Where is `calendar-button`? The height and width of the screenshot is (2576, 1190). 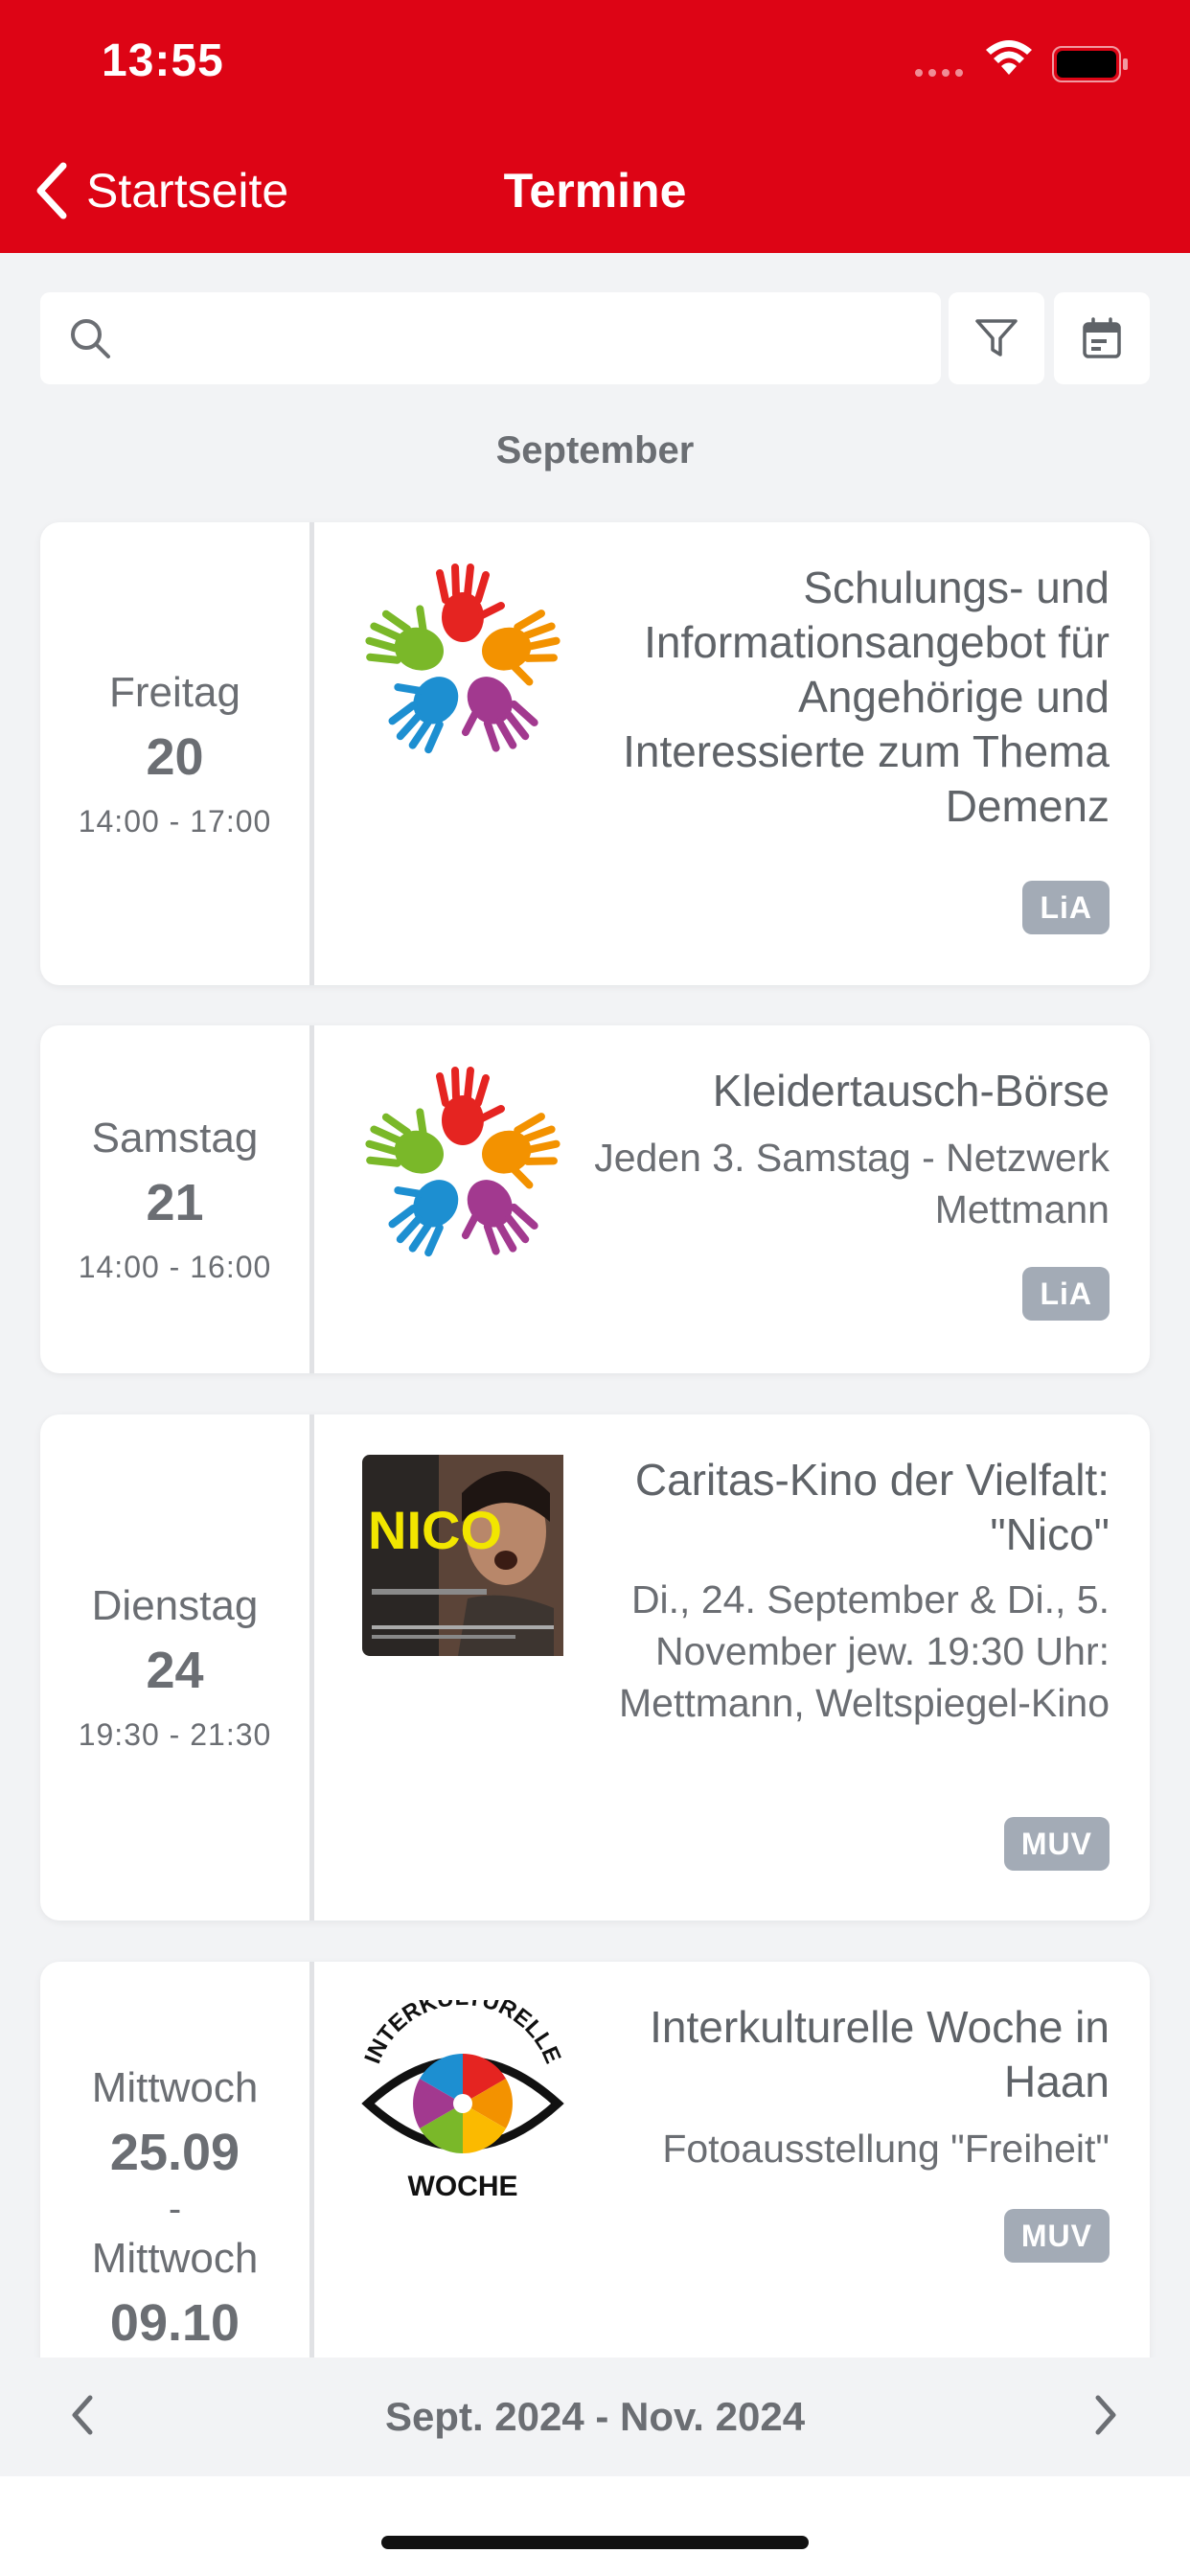
calendar-button is located at coordinates (1102, 338).